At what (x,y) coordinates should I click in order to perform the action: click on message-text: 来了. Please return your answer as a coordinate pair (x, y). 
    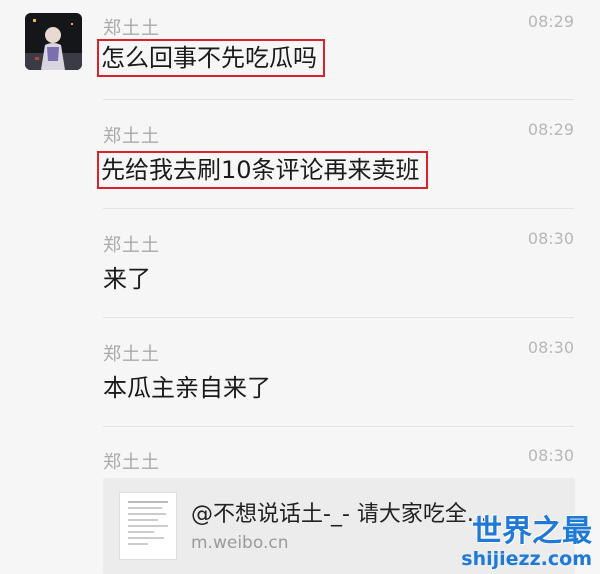
    Looking at the image, I should click on (127, 279).